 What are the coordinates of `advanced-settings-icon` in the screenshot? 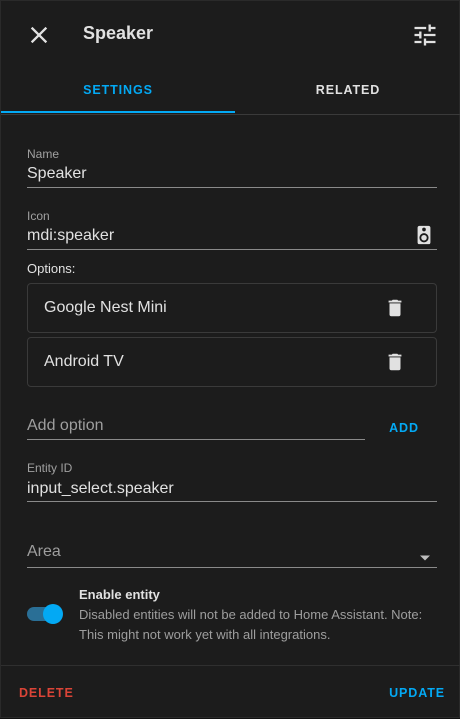 It's located at (425, 35).